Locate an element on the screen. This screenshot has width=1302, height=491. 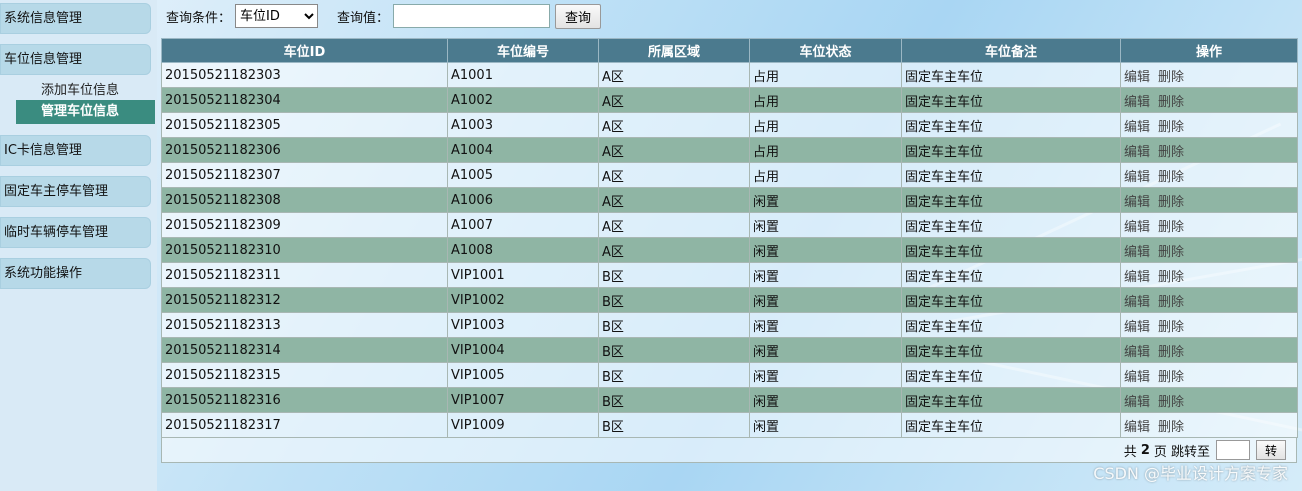
condition-label: 查询条件： is located at coordinates (199, 18).